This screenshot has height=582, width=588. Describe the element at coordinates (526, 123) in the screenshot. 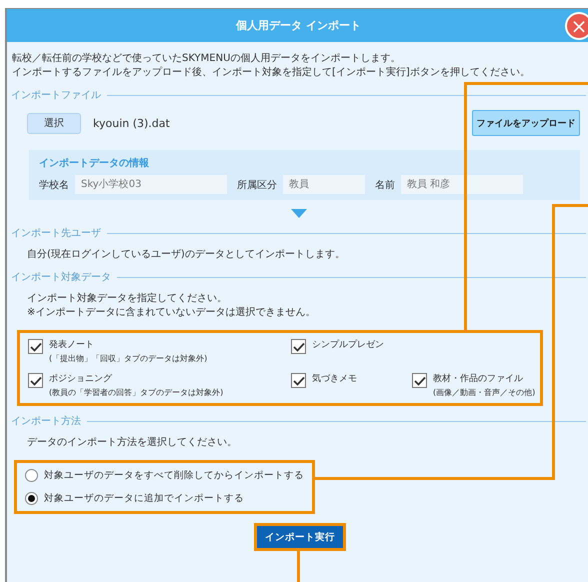

I see `upload-button: ファイルをアップロード` at that location.